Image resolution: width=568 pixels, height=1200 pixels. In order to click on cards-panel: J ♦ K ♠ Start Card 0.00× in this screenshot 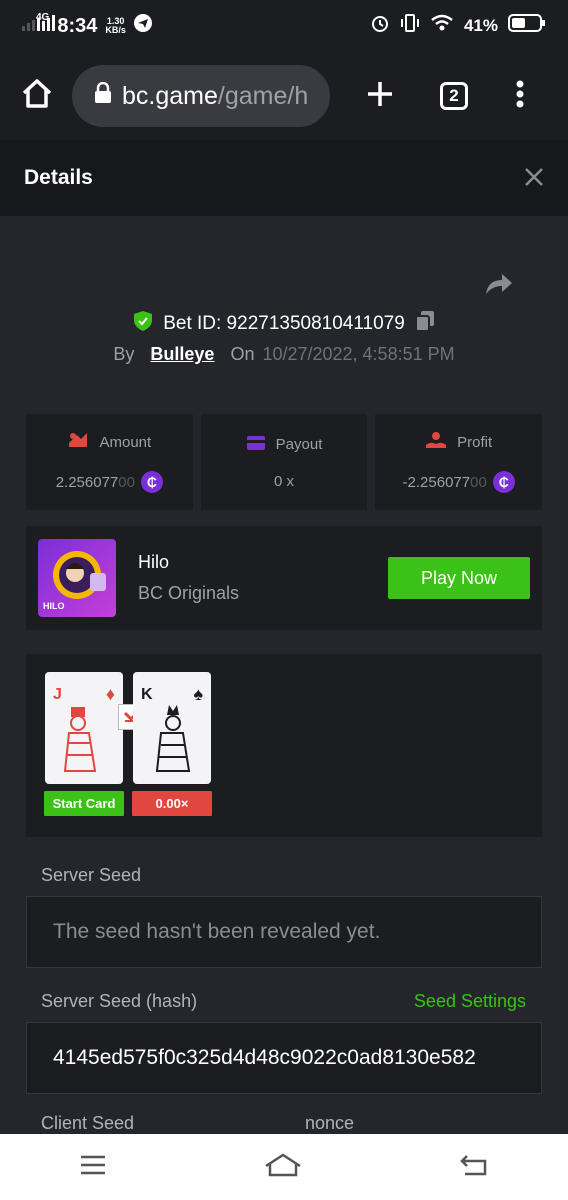, I will do `click(284, 745)`.